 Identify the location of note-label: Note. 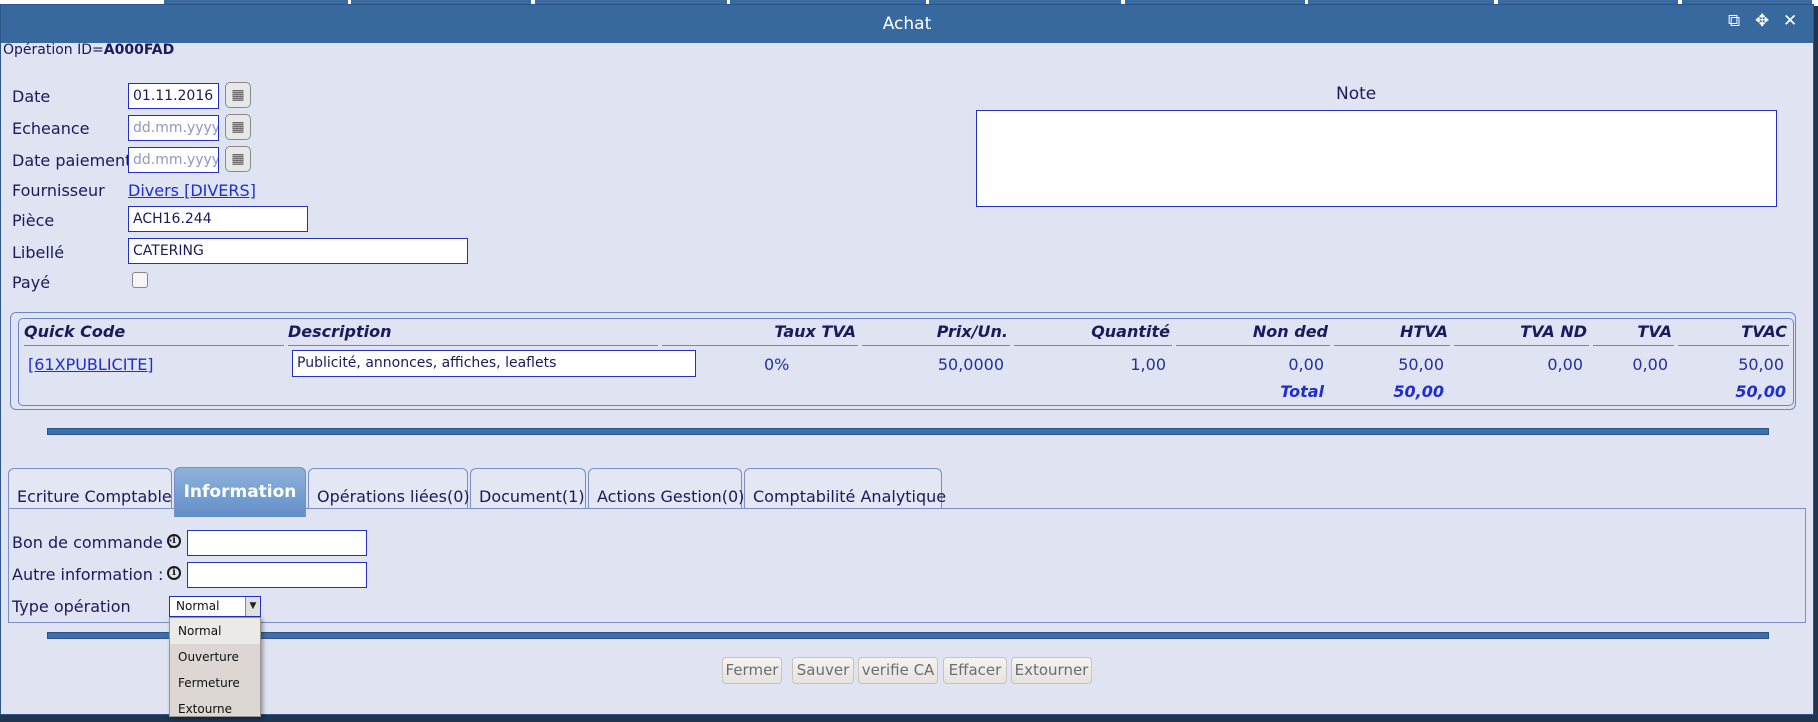
(1356, 94).